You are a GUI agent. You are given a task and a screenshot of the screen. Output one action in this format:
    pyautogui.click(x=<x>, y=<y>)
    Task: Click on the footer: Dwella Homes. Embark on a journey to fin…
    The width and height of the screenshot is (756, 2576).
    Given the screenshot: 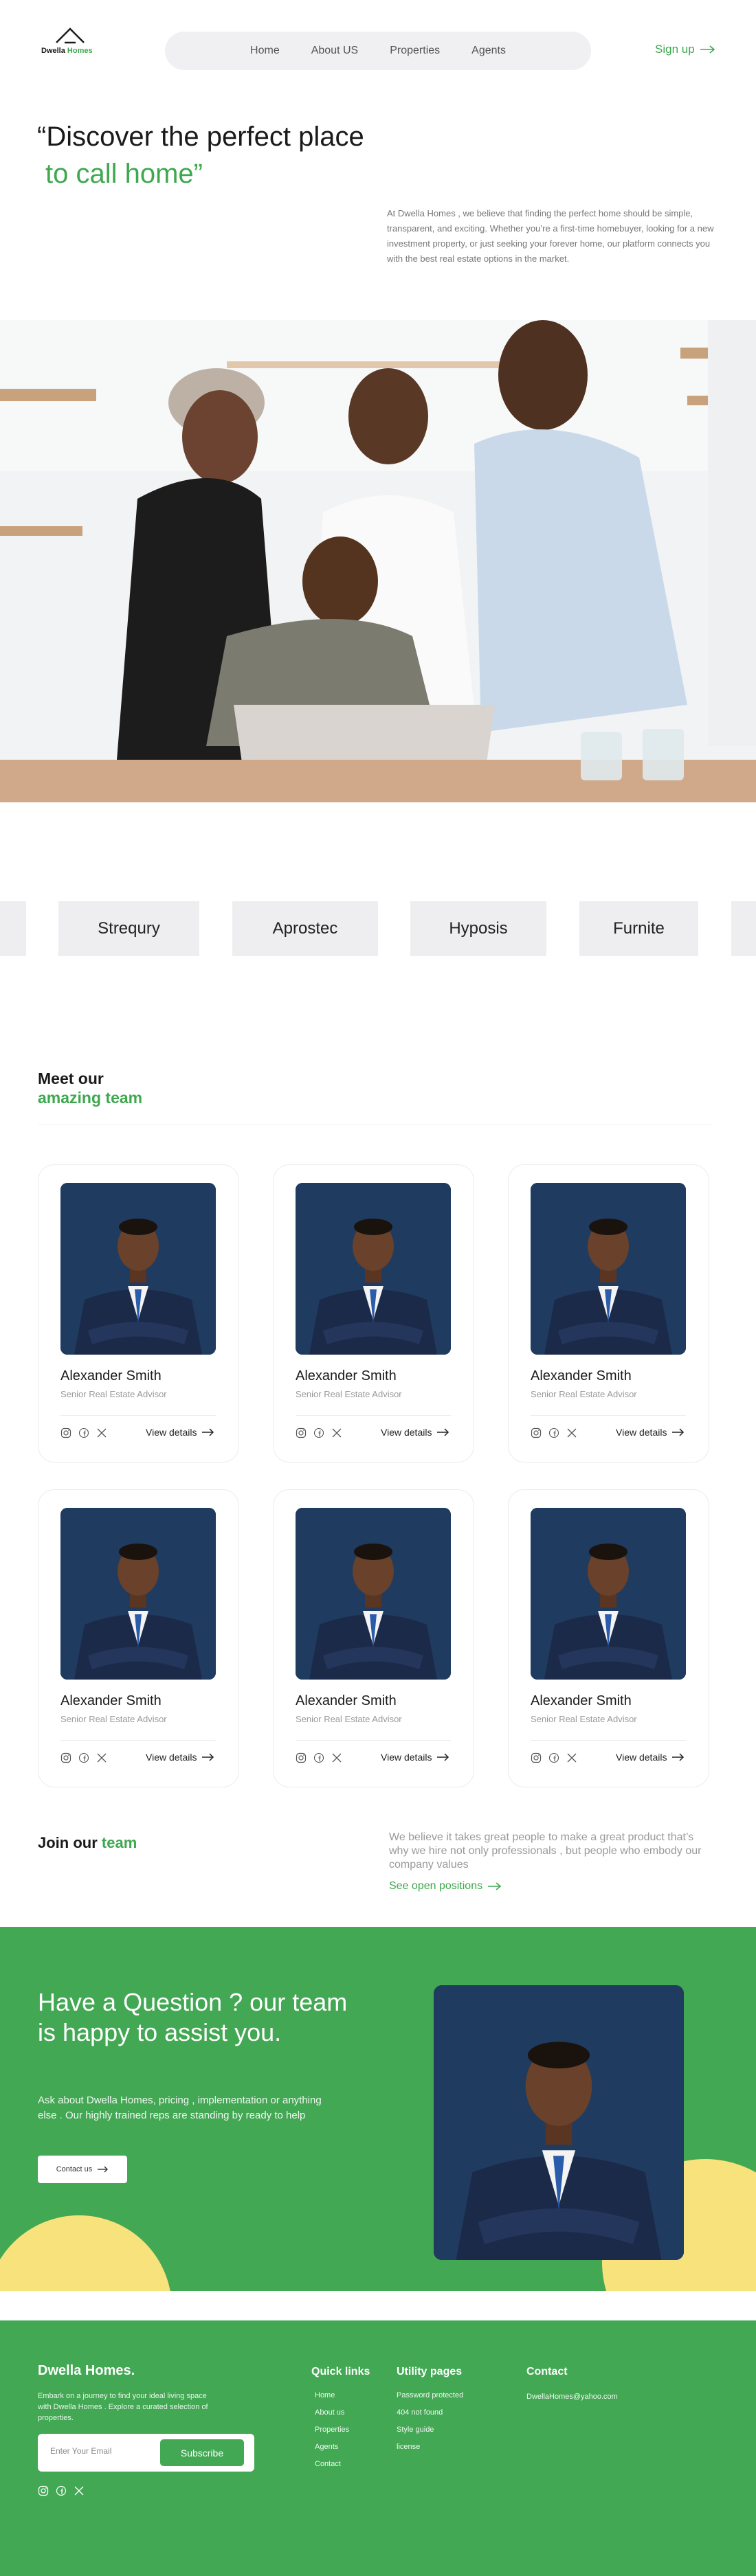 What is the action you would take?
    pyautogui.click(x=378, y=2448)
    